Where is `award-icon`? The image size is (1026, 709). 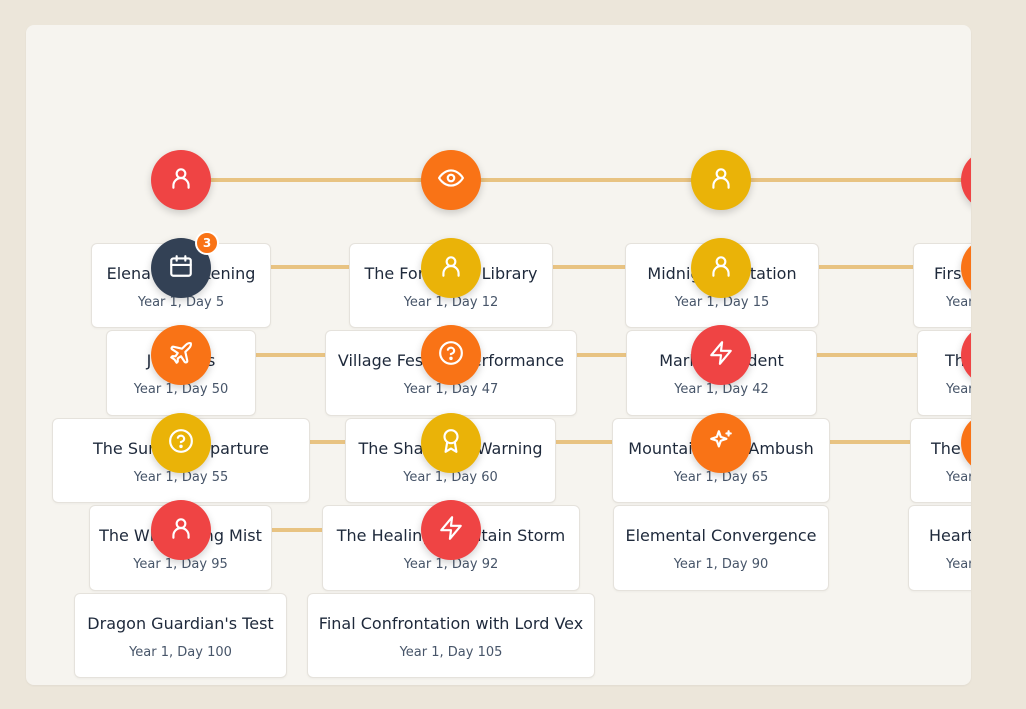
award-icon is located at coordinates (451, 443).